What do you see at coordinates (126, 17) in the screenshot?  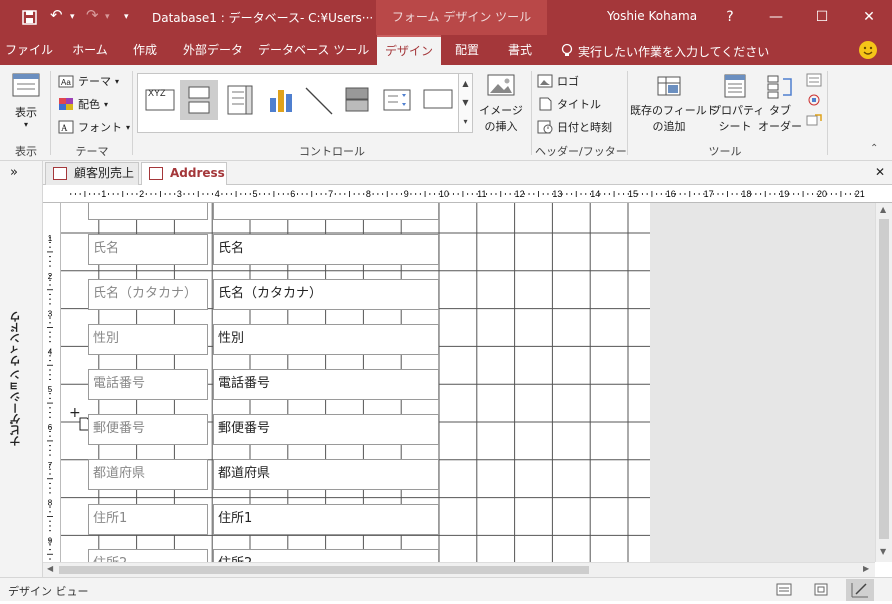 I see `customize-qat-icon: ▾` at bounding box center [126, 17].